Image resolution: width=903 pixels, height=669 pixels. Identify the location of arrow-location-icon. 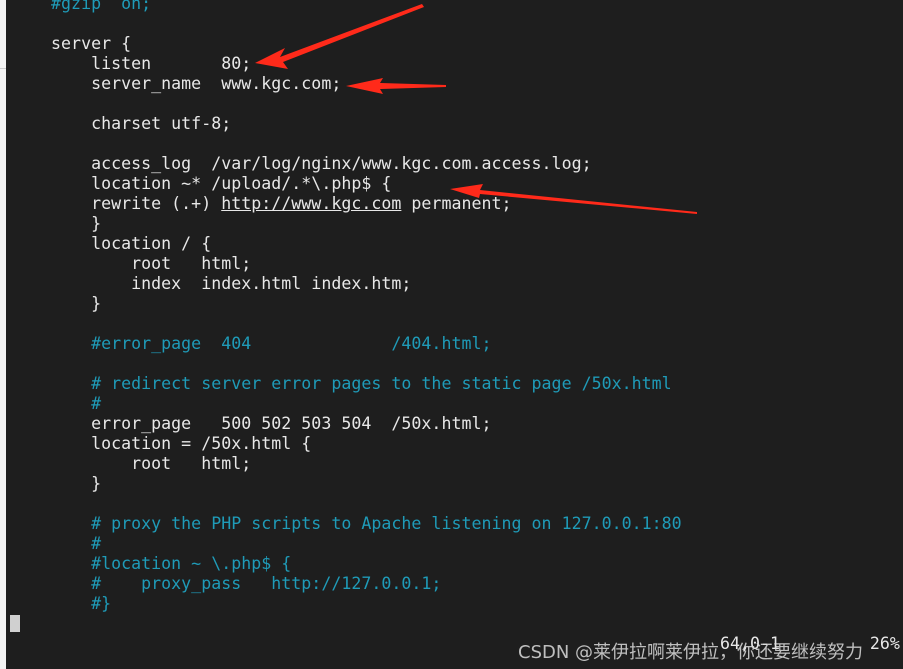
(573, 199).